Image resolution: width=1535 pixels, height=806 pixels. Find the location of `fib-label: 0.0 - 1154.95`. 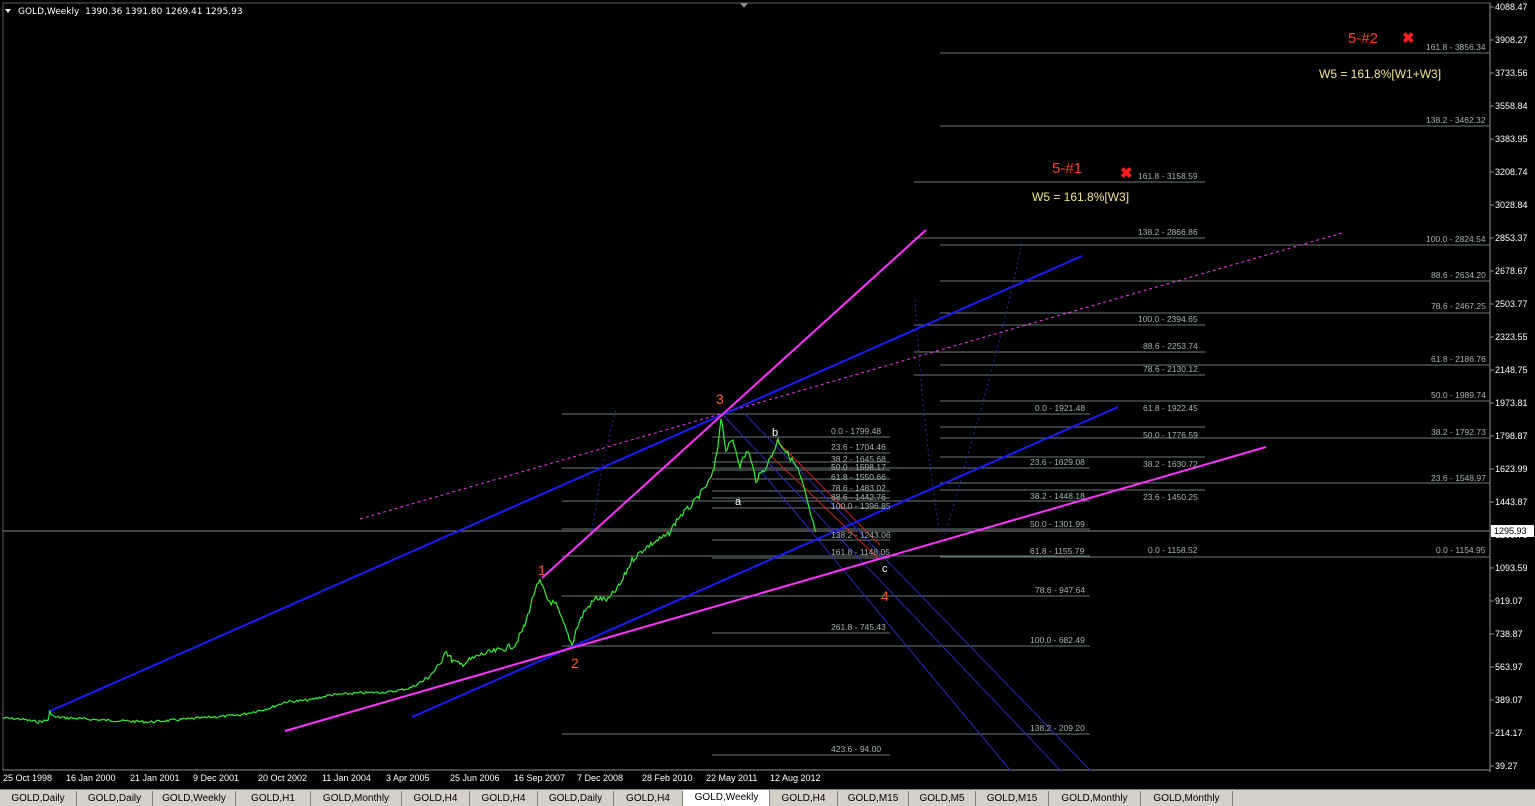

fib-label: 0.0 - 1154.95 is located at coordinates (1461, 550).